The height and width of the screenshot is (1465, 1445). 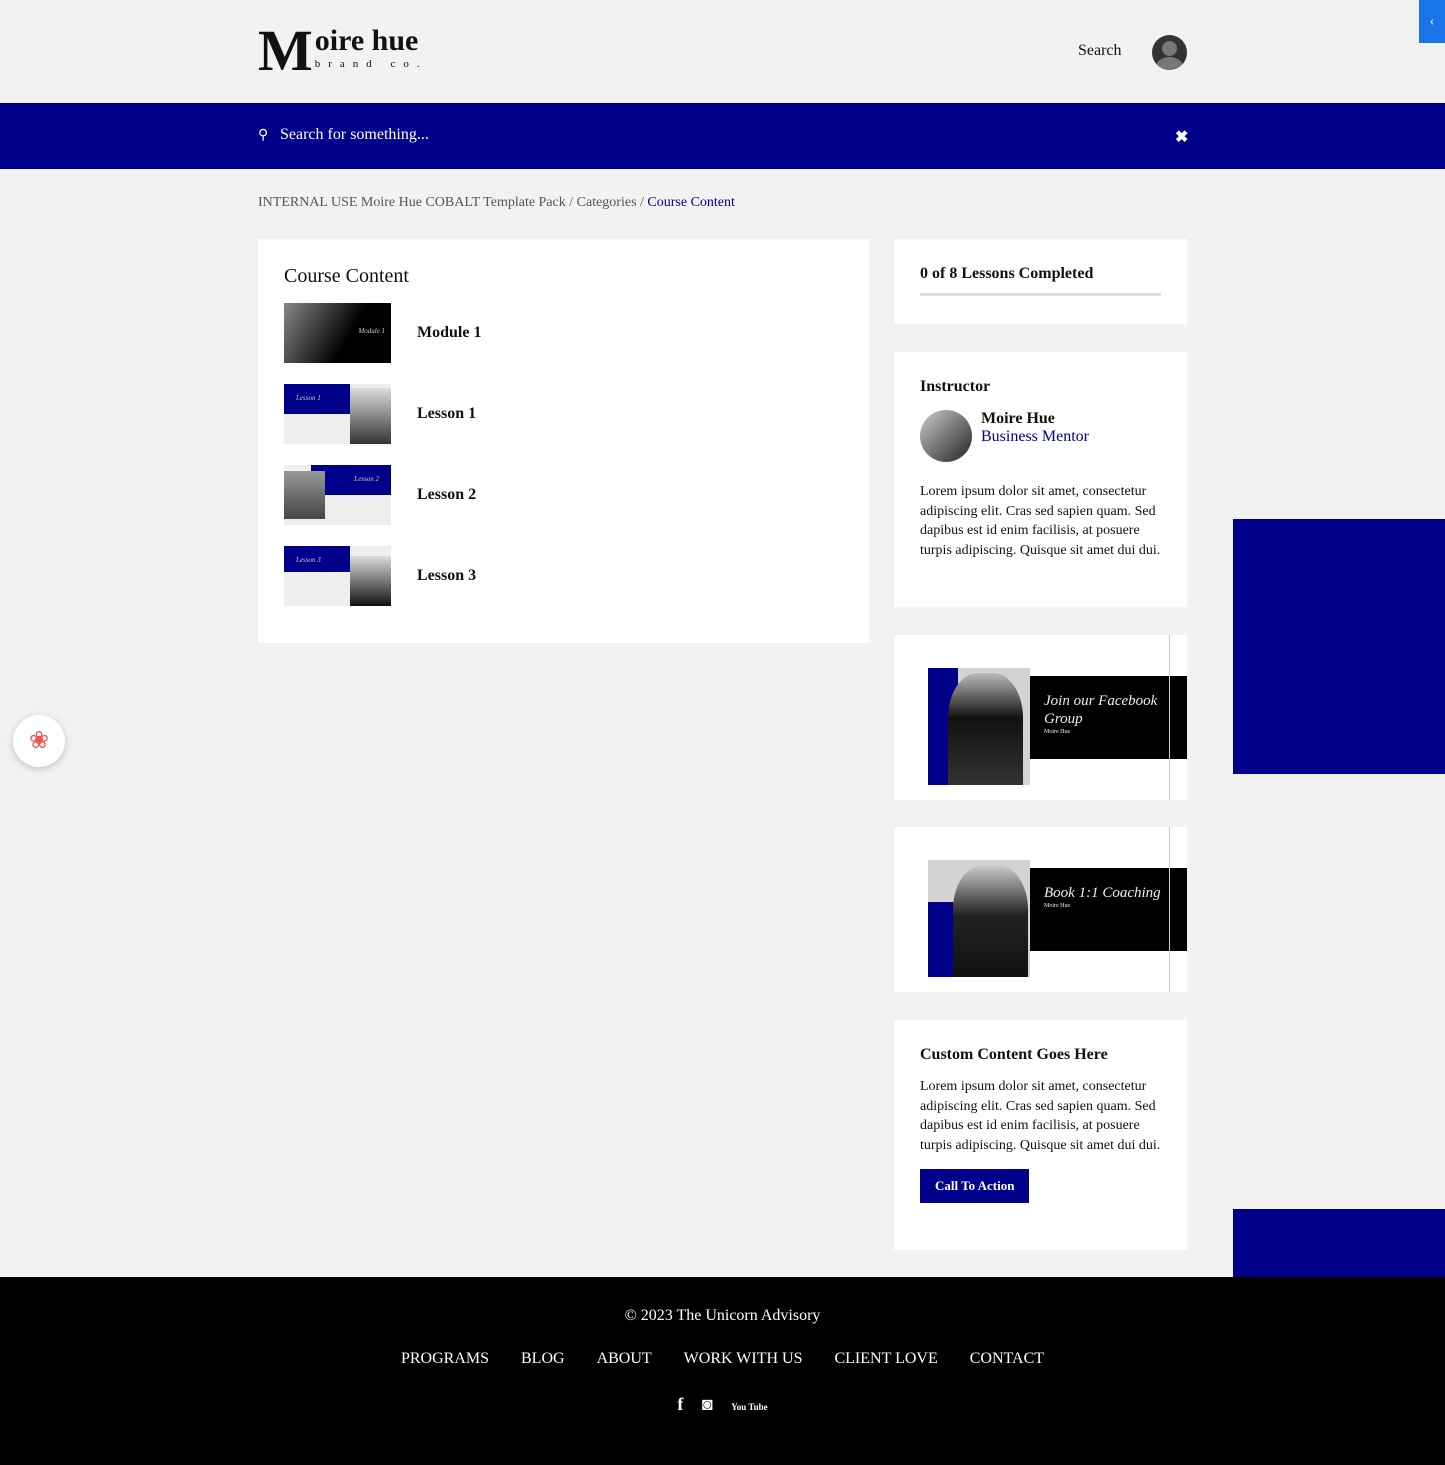 I want to click on logo-mark: M, so click(x=285, y=50).